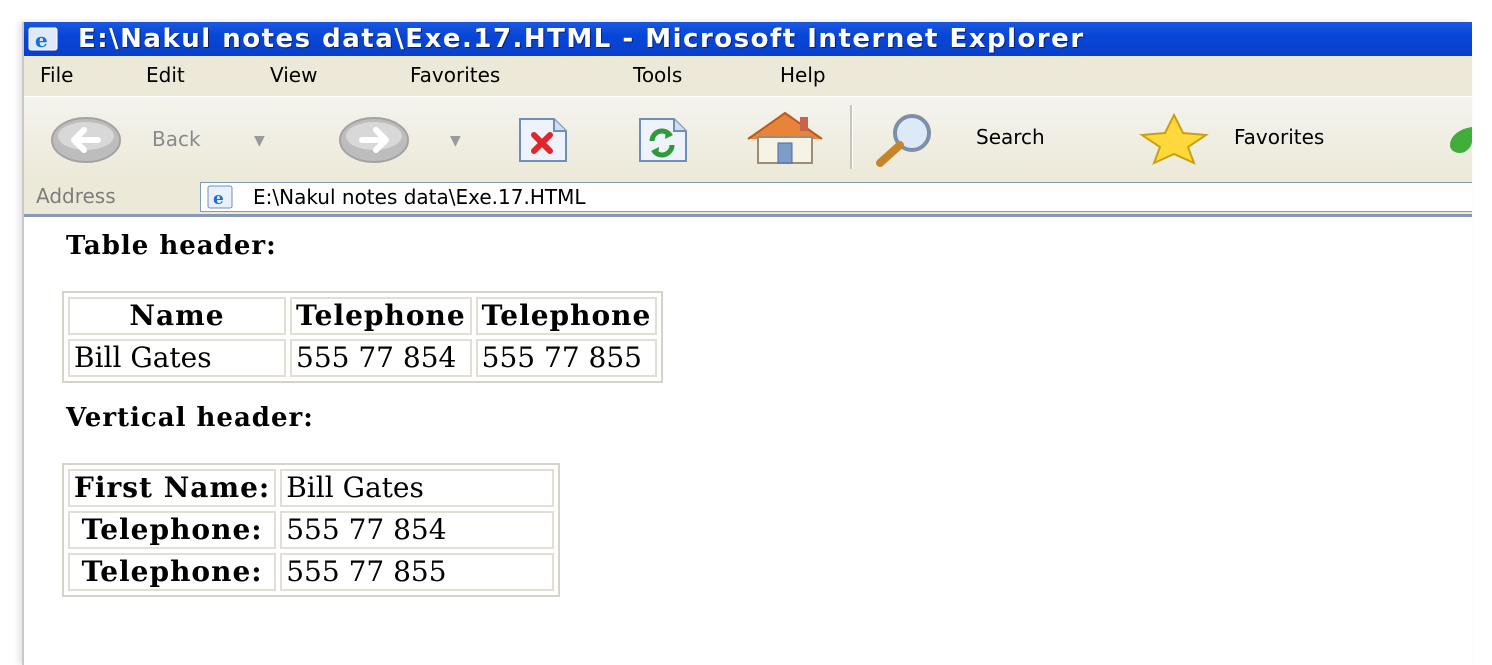  I want to click on row-header-cell: First Name:, so click(172, 488).